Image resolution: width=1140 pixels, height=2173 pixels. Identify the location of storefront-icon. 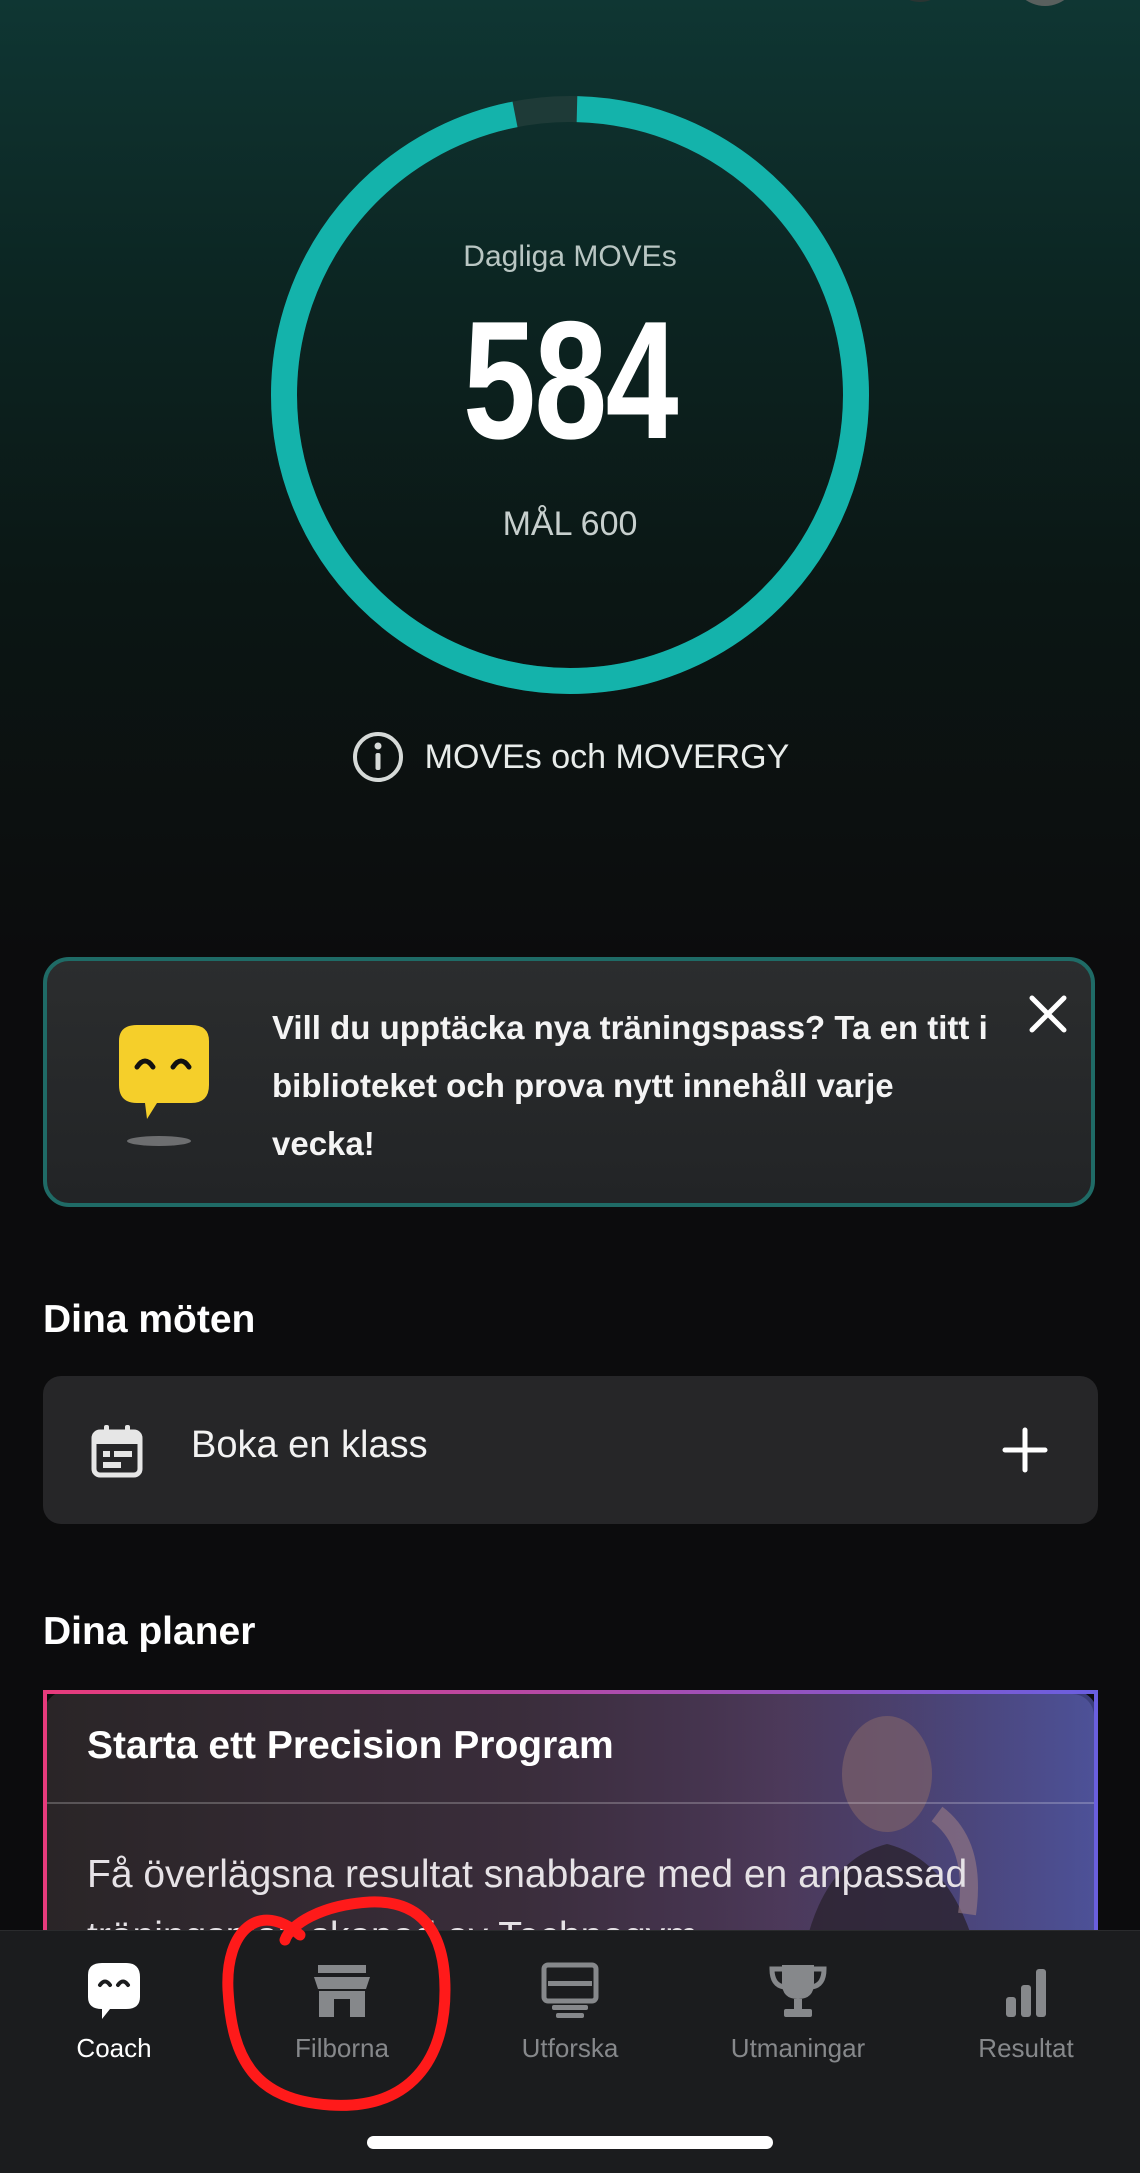
(342, 1991).